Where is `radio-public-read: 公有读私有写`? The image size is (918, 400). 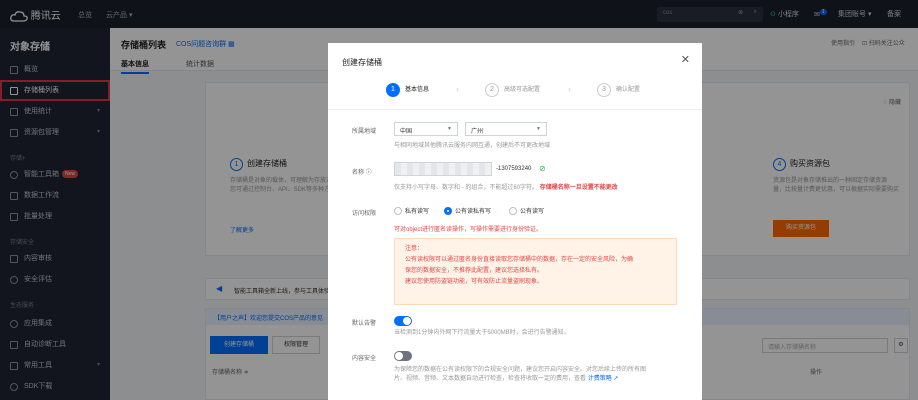 radio-public-read: 公有读私有写 is located at coordinates (467, 211).